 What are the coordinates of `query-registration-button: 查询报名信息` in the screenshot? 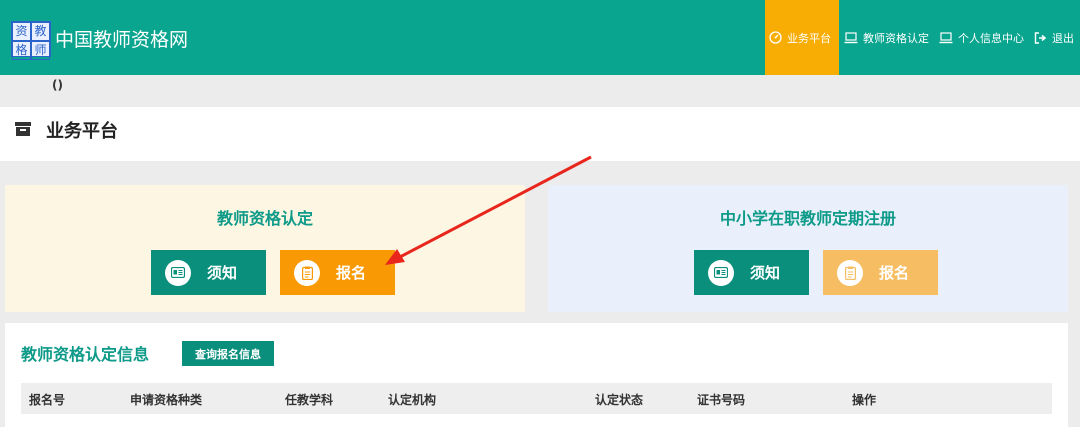 It's located at (228, 353).